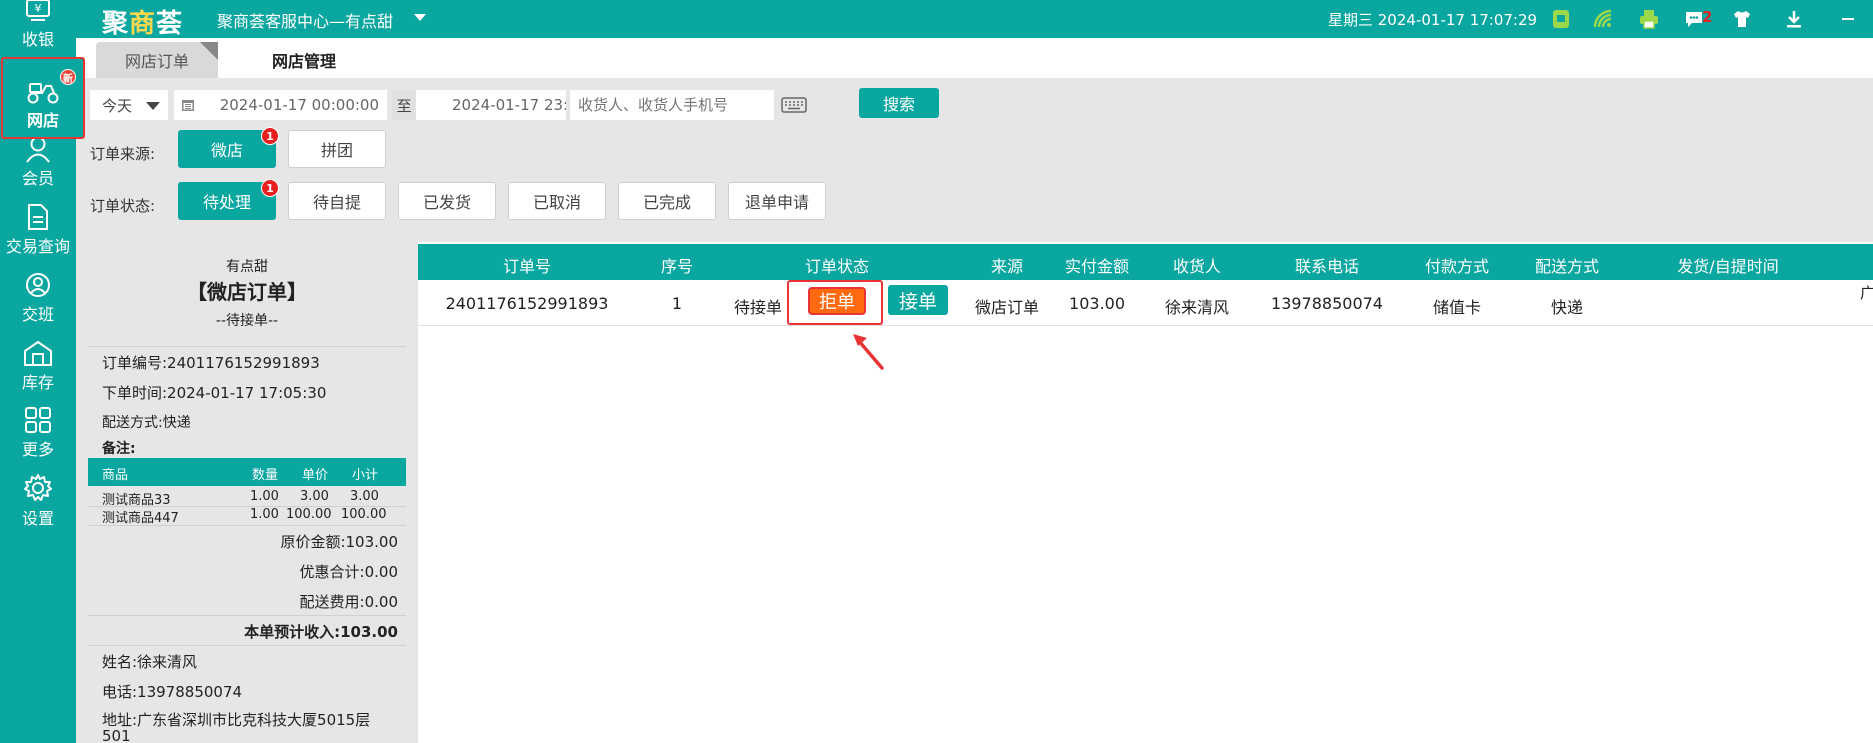  I want to click on date-range-select: 今天, so click(129, 105).